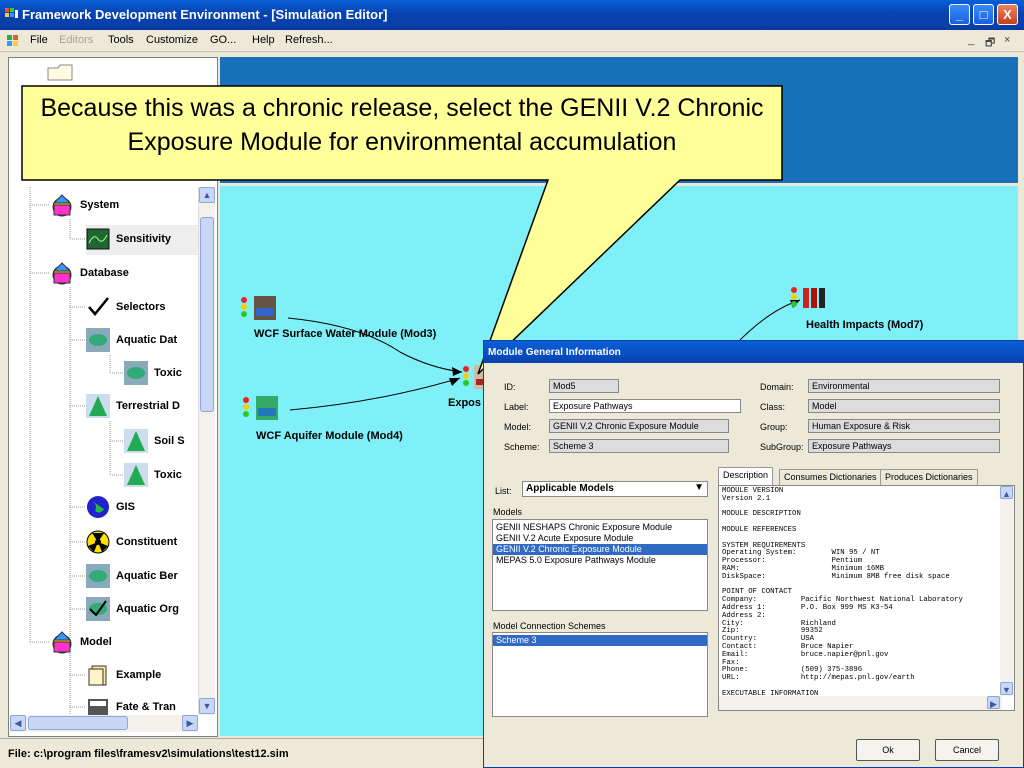 Image resolution: width=1024 pixels, height=768 pixels. I want to click on label-input: Exposure Pathways, so click(645, 406).